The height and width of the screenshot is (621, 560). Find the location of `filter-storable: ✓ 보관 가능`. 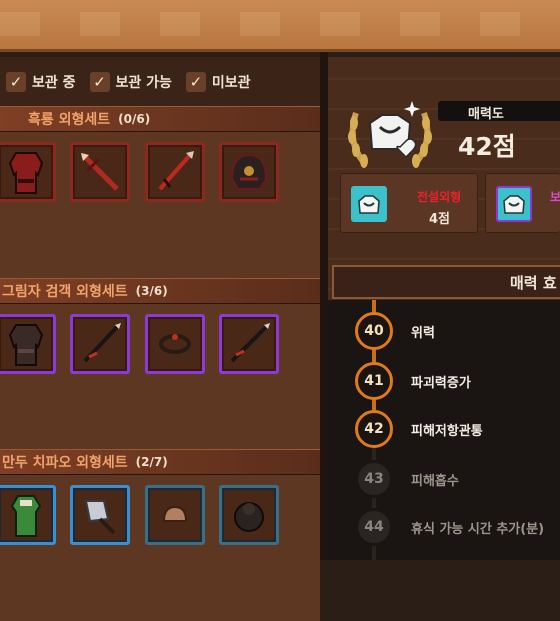

filter-storable: ✓ 보관 가능 is located at coordinates (130, 82).